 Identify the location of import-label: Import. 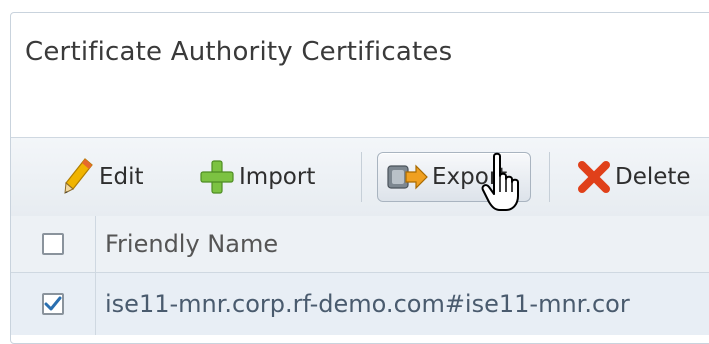
(277, 177).